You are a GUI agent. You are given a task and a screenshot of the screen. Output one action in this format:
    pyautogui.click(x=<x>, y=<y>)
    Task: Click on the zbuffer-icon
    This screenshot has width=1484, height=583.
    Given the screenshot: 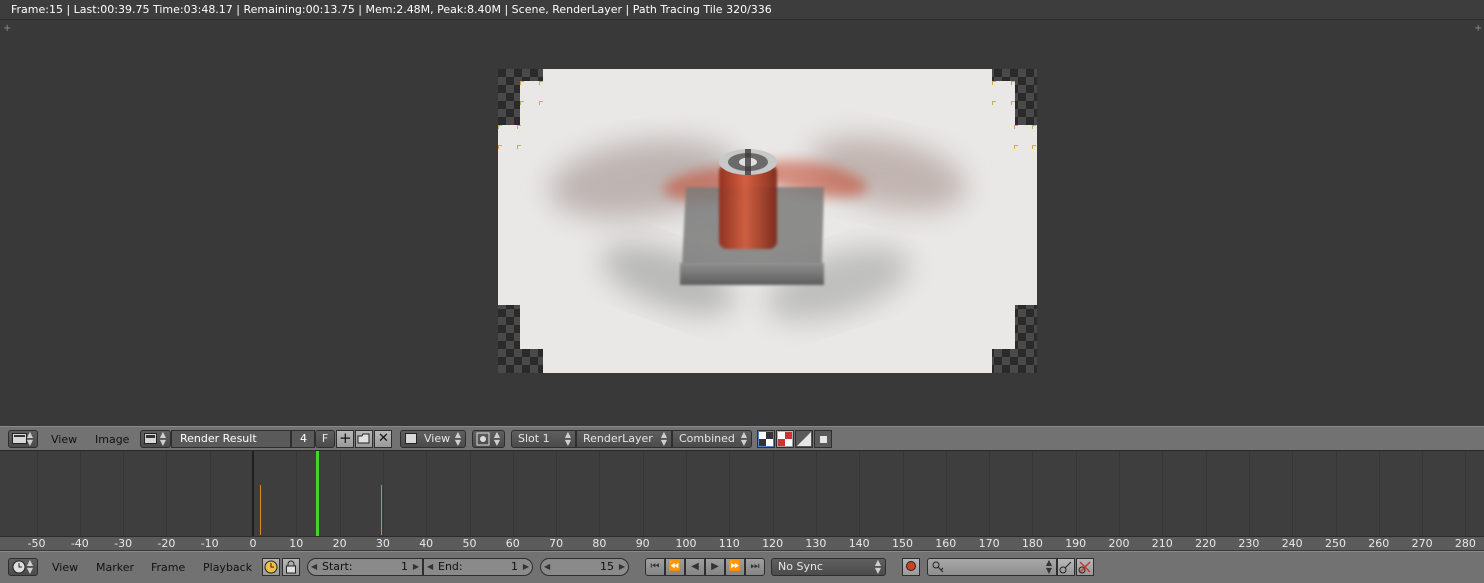 What is the action you would take?
    pyautogui.click(x=823, y=439)
    